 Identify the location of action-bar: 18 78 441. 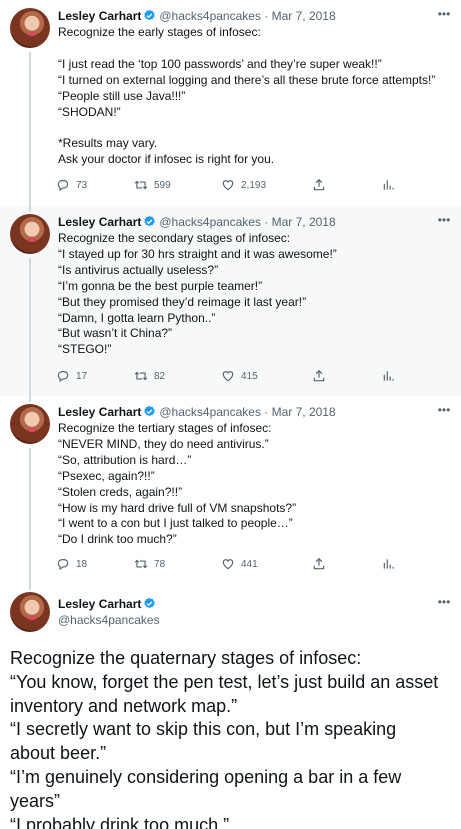
(230, 565).